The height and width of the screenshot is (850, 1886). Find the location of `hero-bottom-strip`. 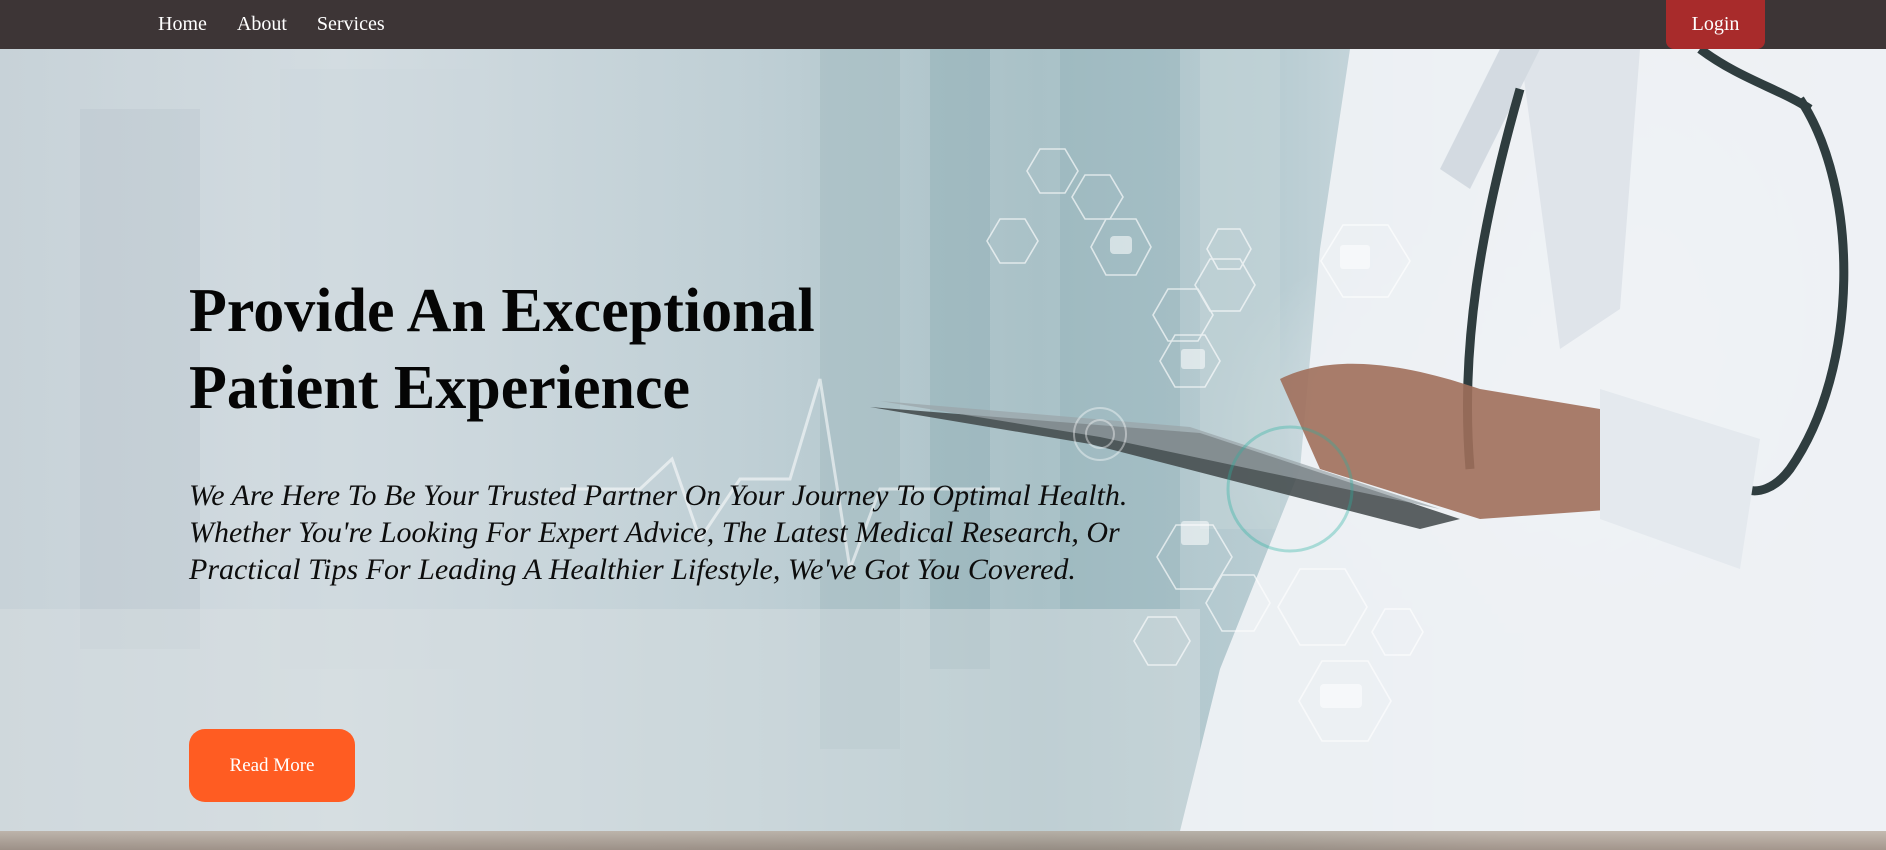

hero-bottom-strip is located at coordinates (943, 840).